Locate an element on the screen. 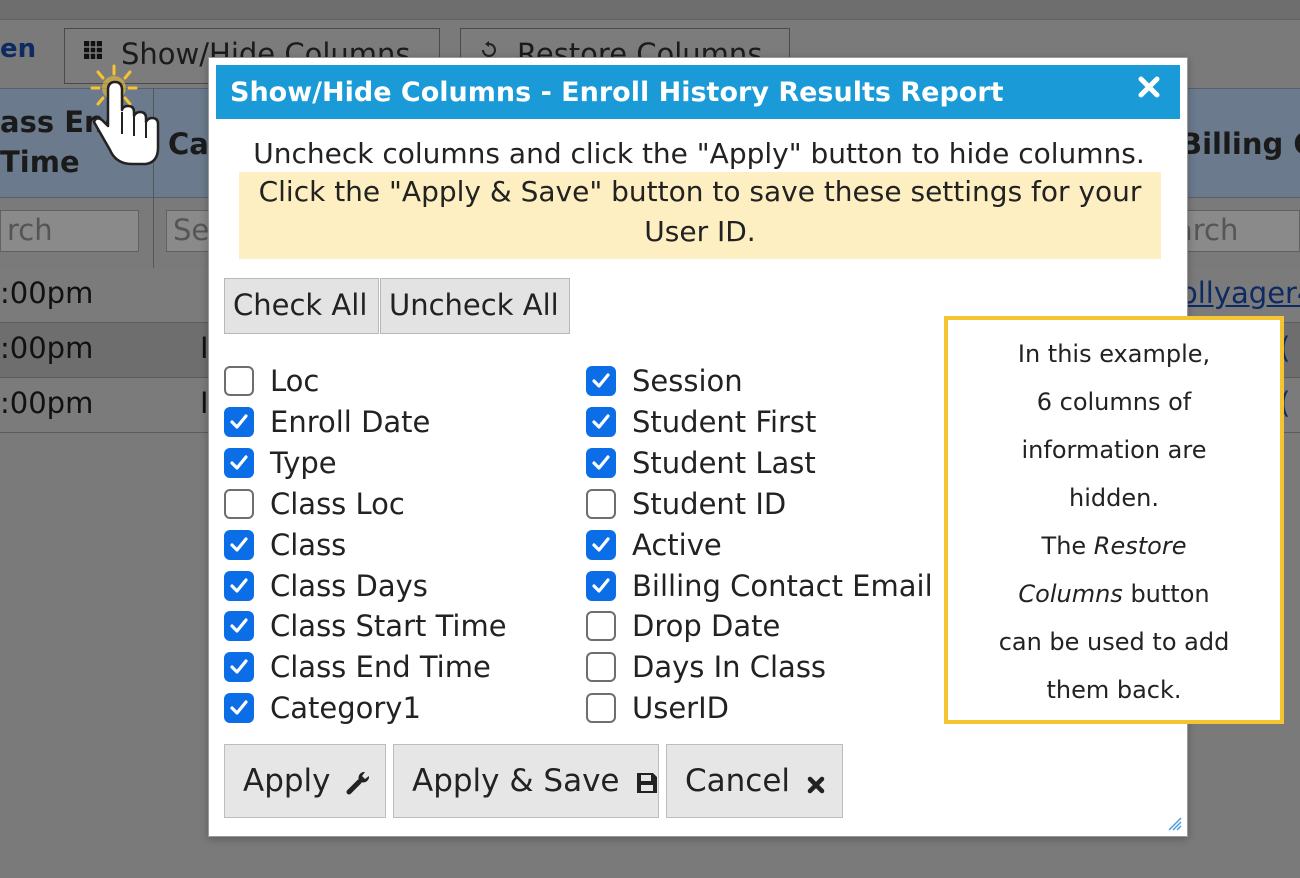 The height and width of the screenshot is (878, 1300). email-link: ollyager4 is located at coordinates (1240, 293).